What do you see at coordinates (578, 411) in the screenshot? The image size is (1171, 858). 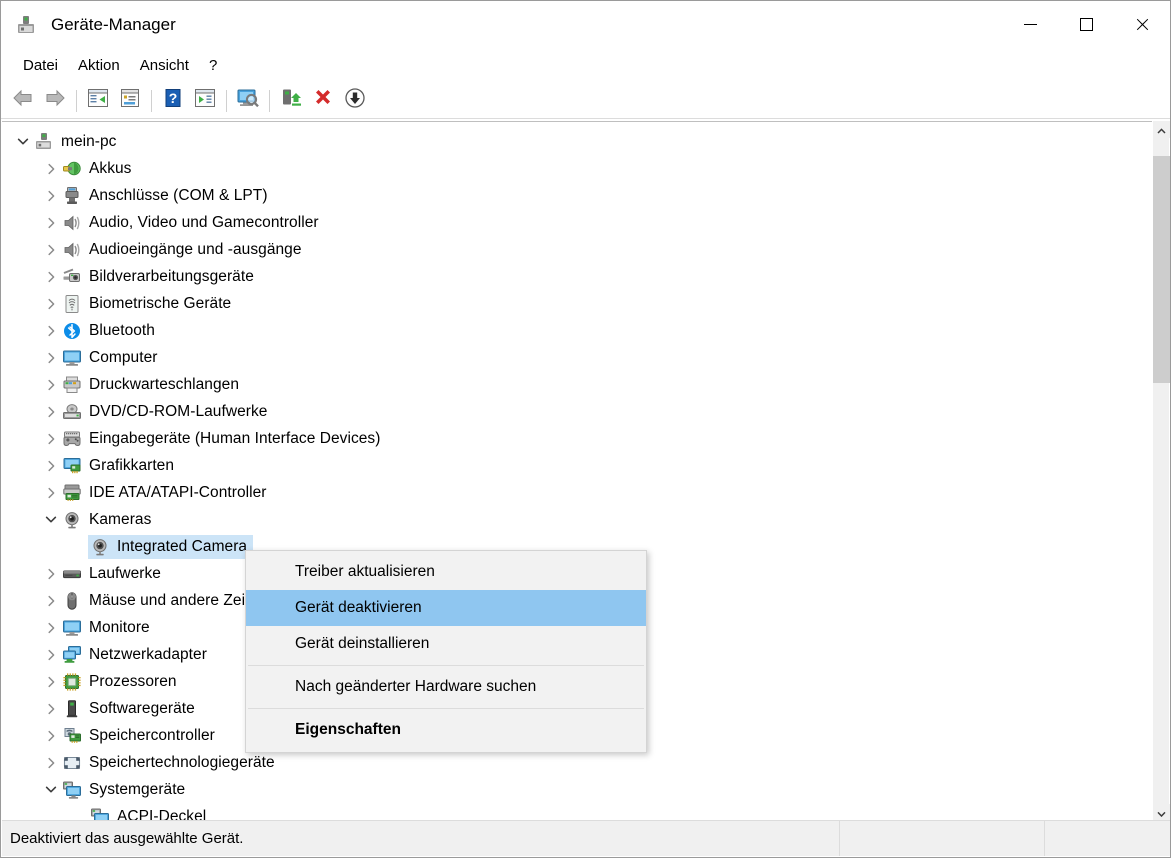 I see `tree-item: DVD/CD-ROM-Laufwerke` at bounding box center [578, 411].